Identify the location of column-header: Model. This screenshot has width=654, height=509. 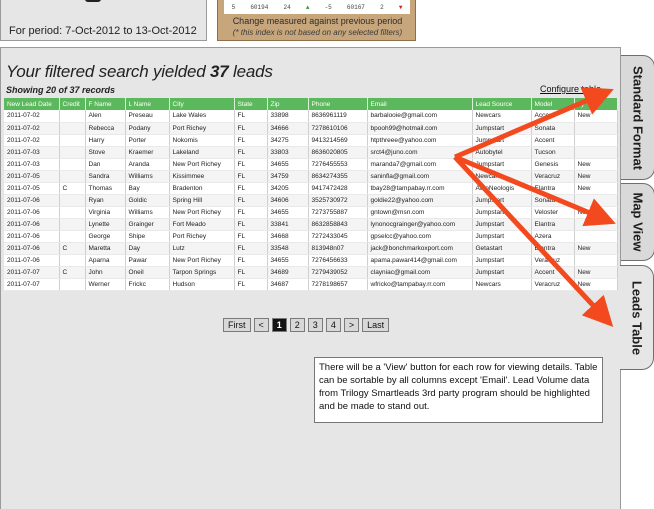
(553, 104).